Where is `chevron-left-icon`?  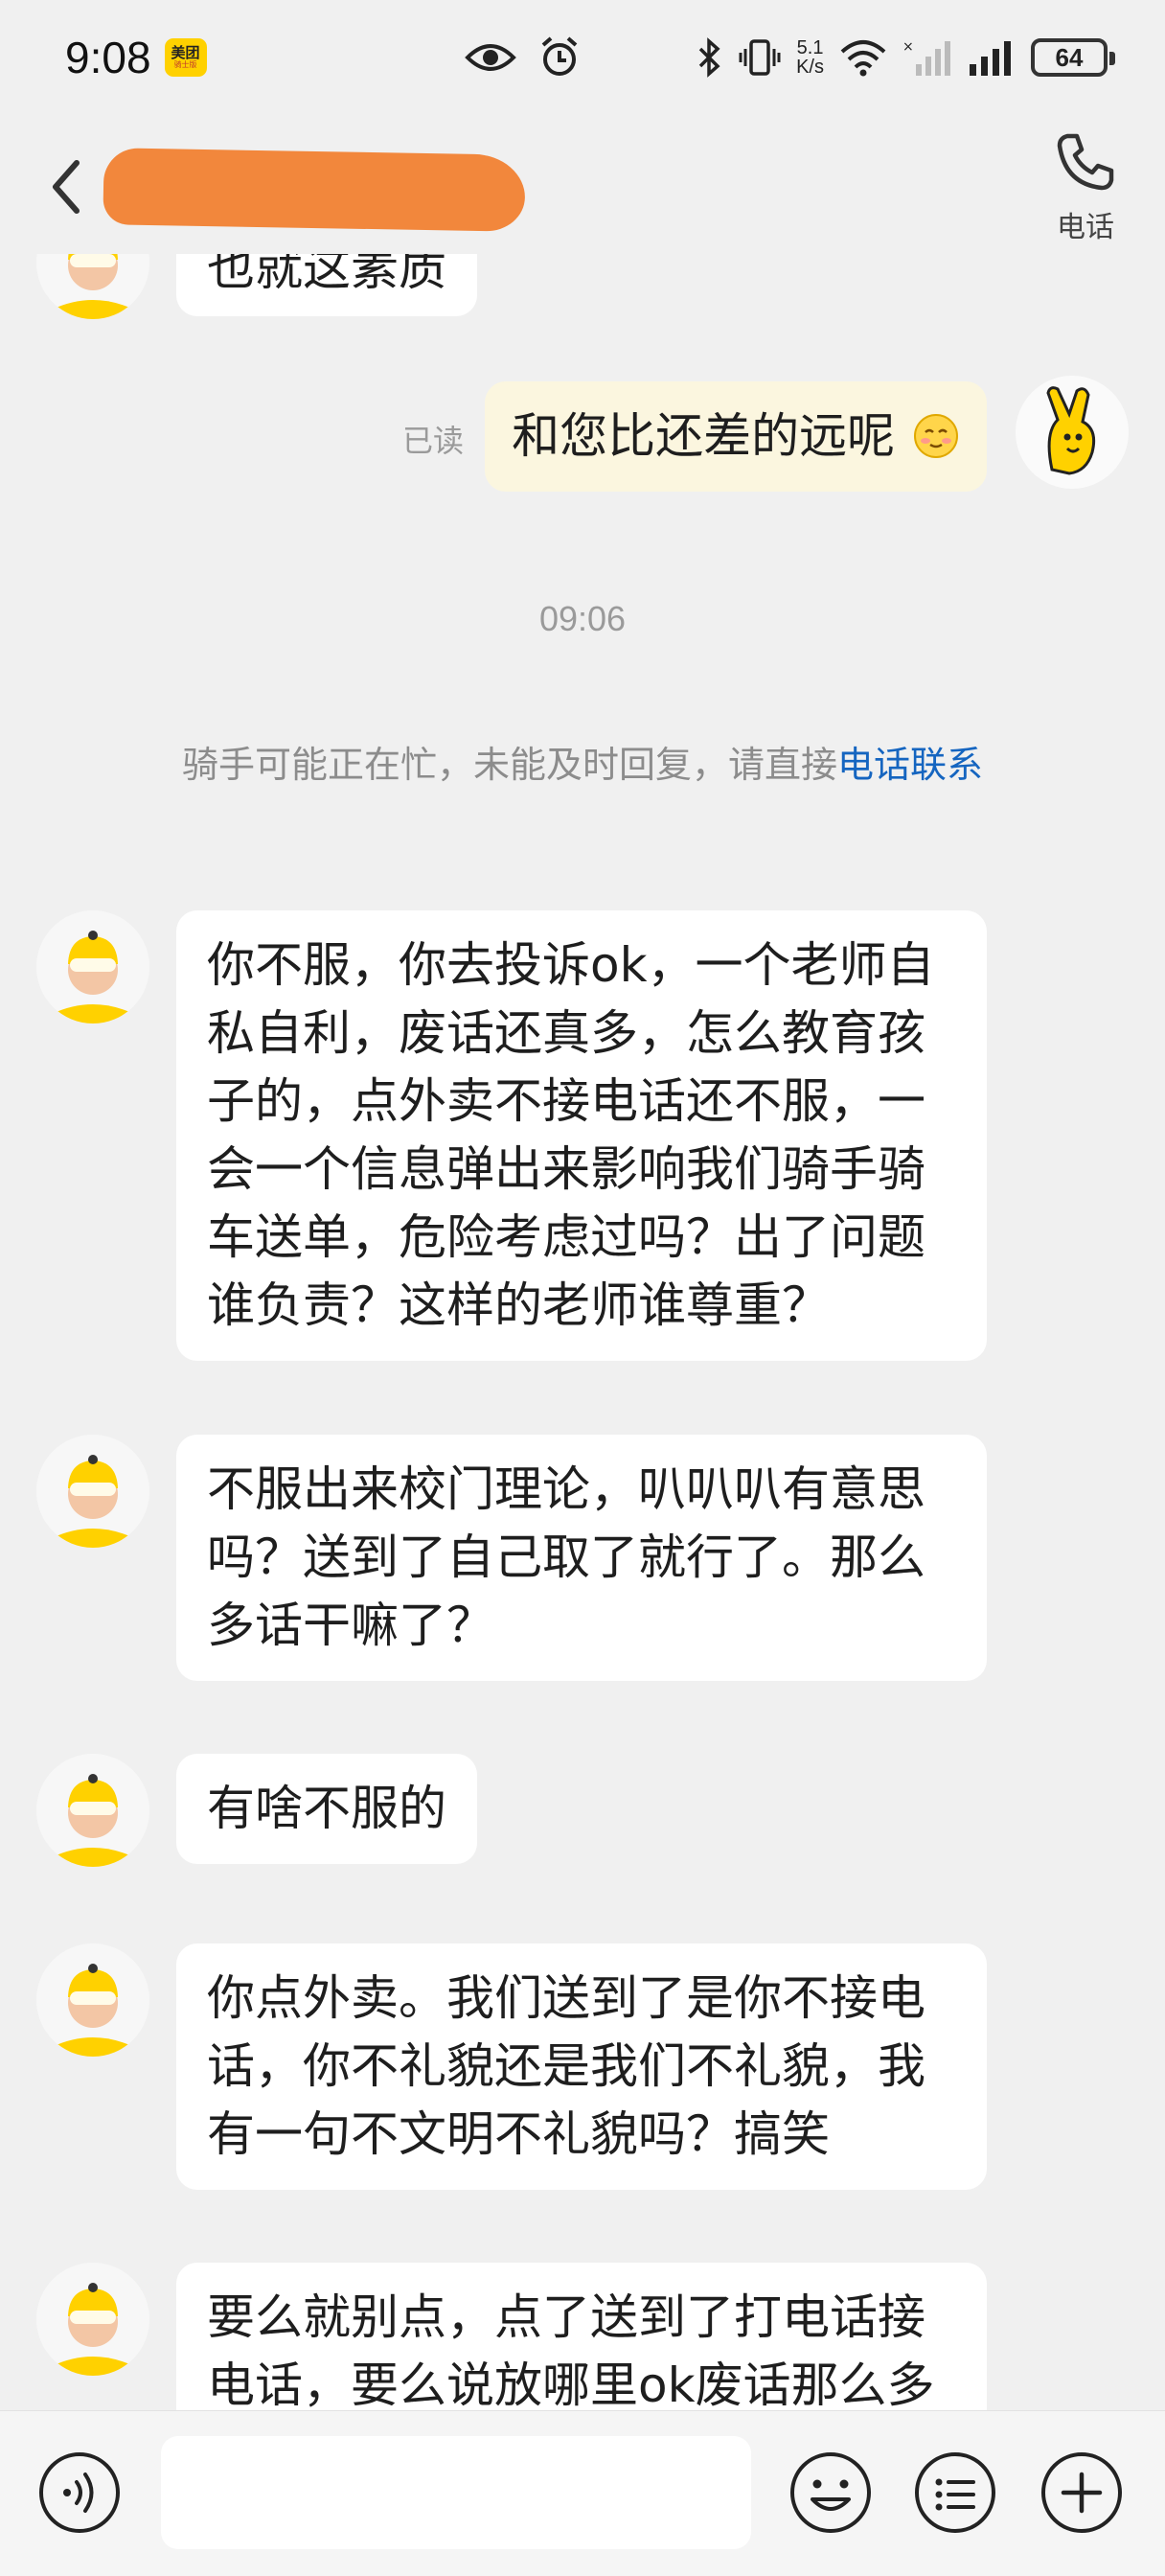
chevron-left-icon is located at coordinates (67, 187).